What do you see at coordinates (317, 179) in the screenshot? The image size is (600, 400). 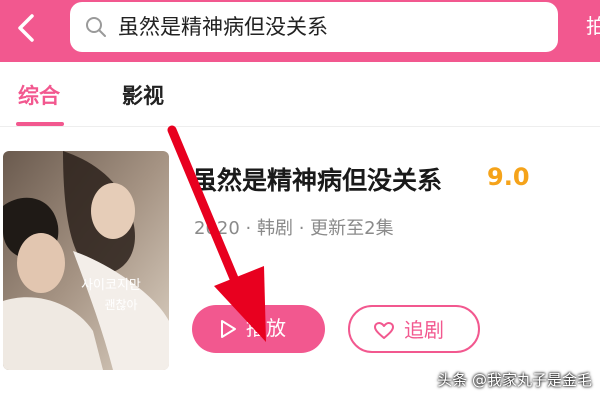 I see `drama-title: 虽然是精神病但没关系` at bounding box center [317, 179].